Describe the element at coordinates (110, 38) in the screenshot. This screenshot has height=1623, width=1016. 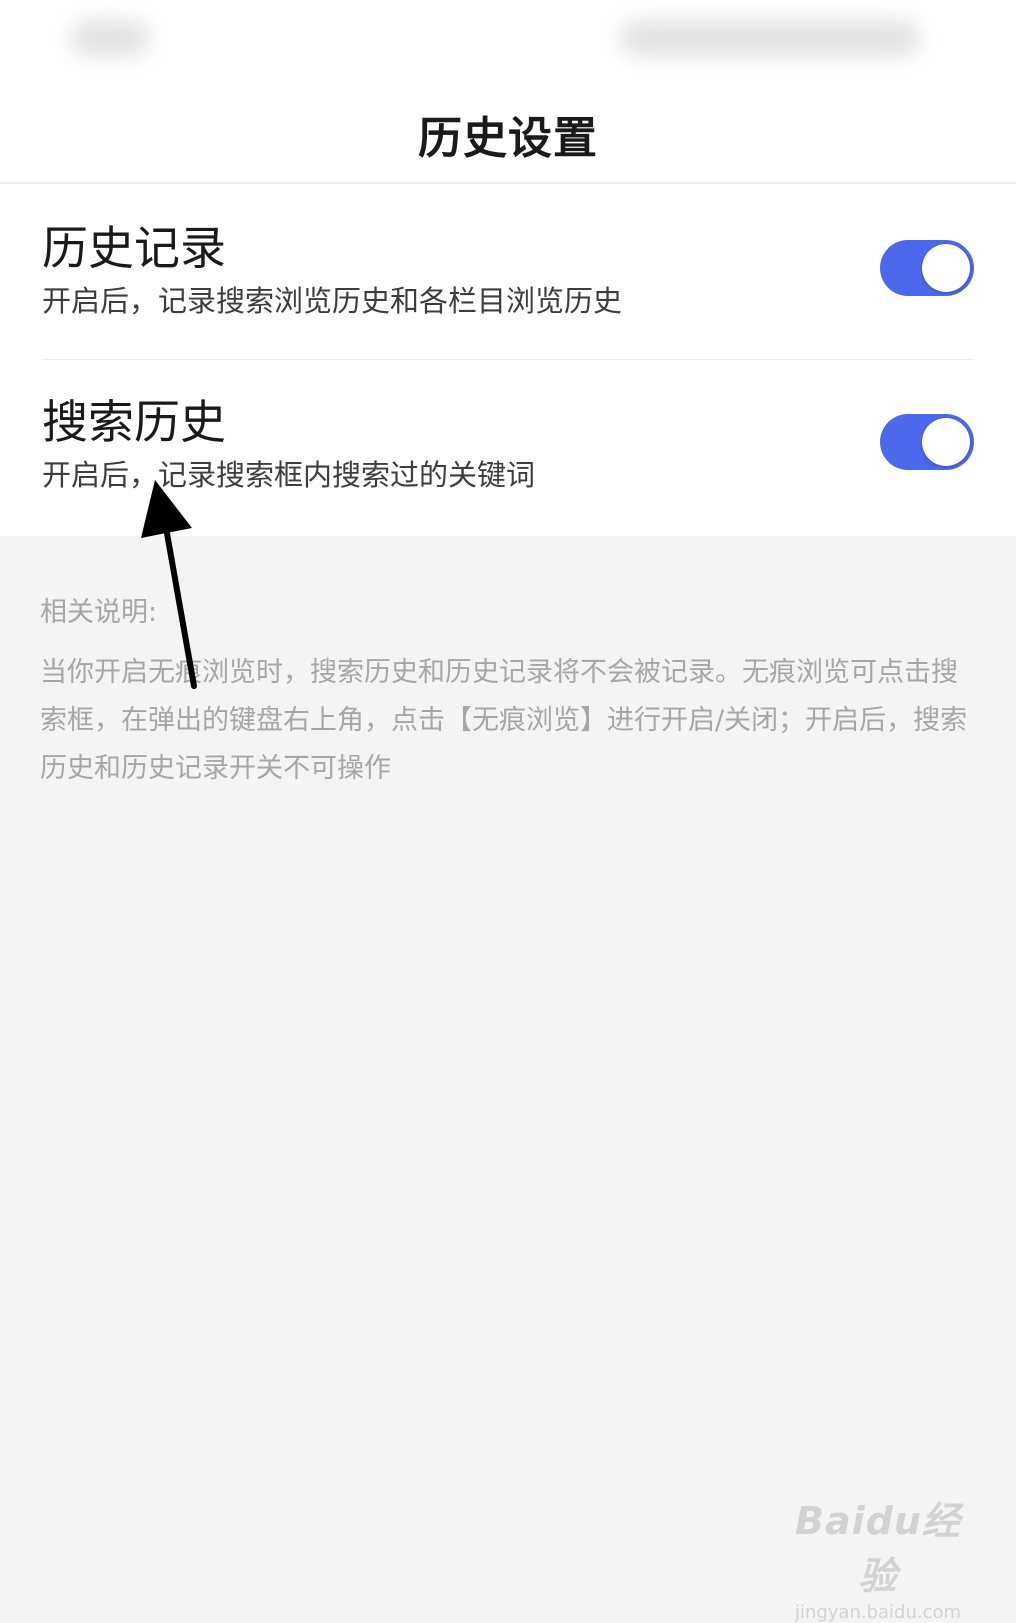
I see `status-time-blur` at that location.